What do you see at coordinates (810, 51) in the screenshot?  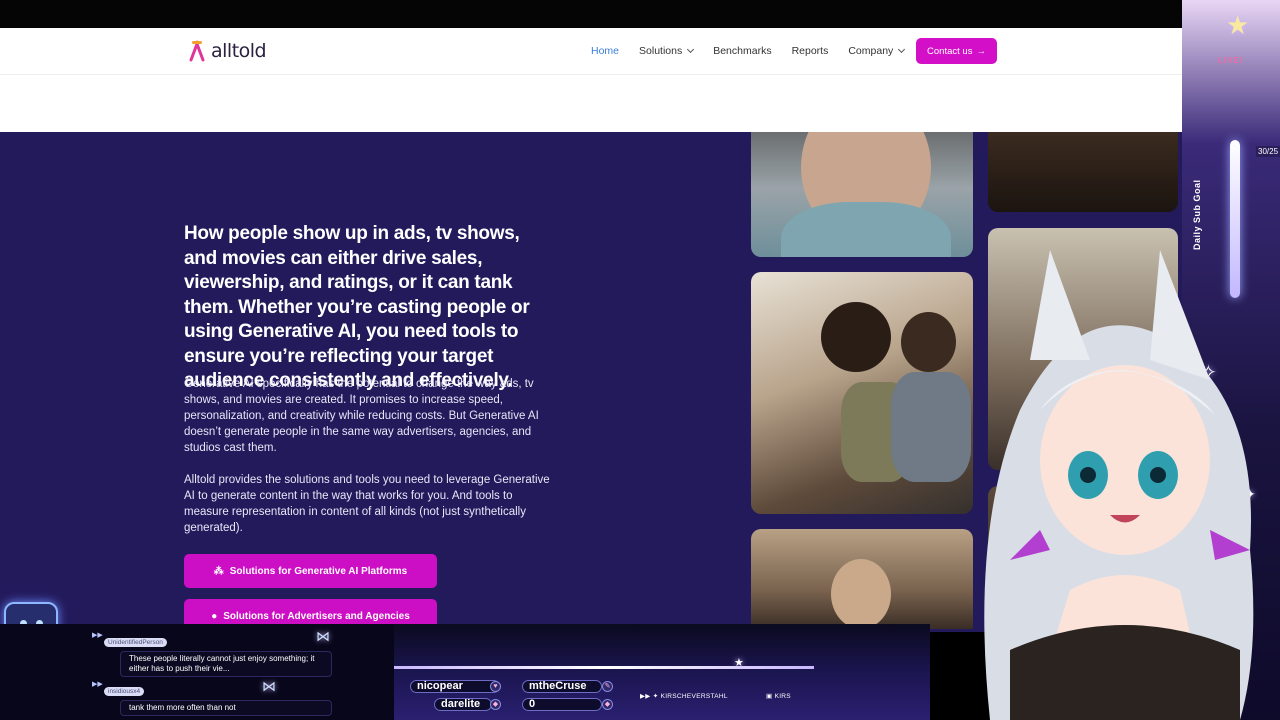 I see `nav-reports: Reports` at bounding box center [810, 51].